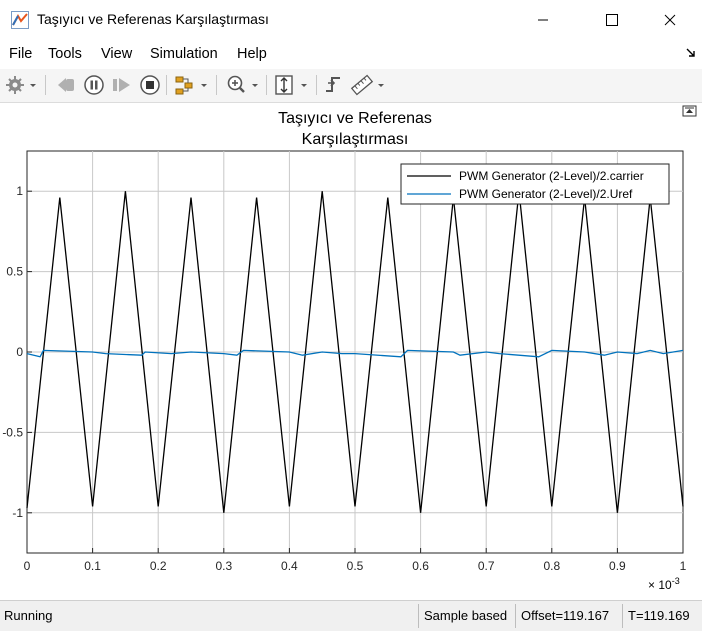 The image size is (702, 631). I want to click on ruler-icon, so click(367, 85).